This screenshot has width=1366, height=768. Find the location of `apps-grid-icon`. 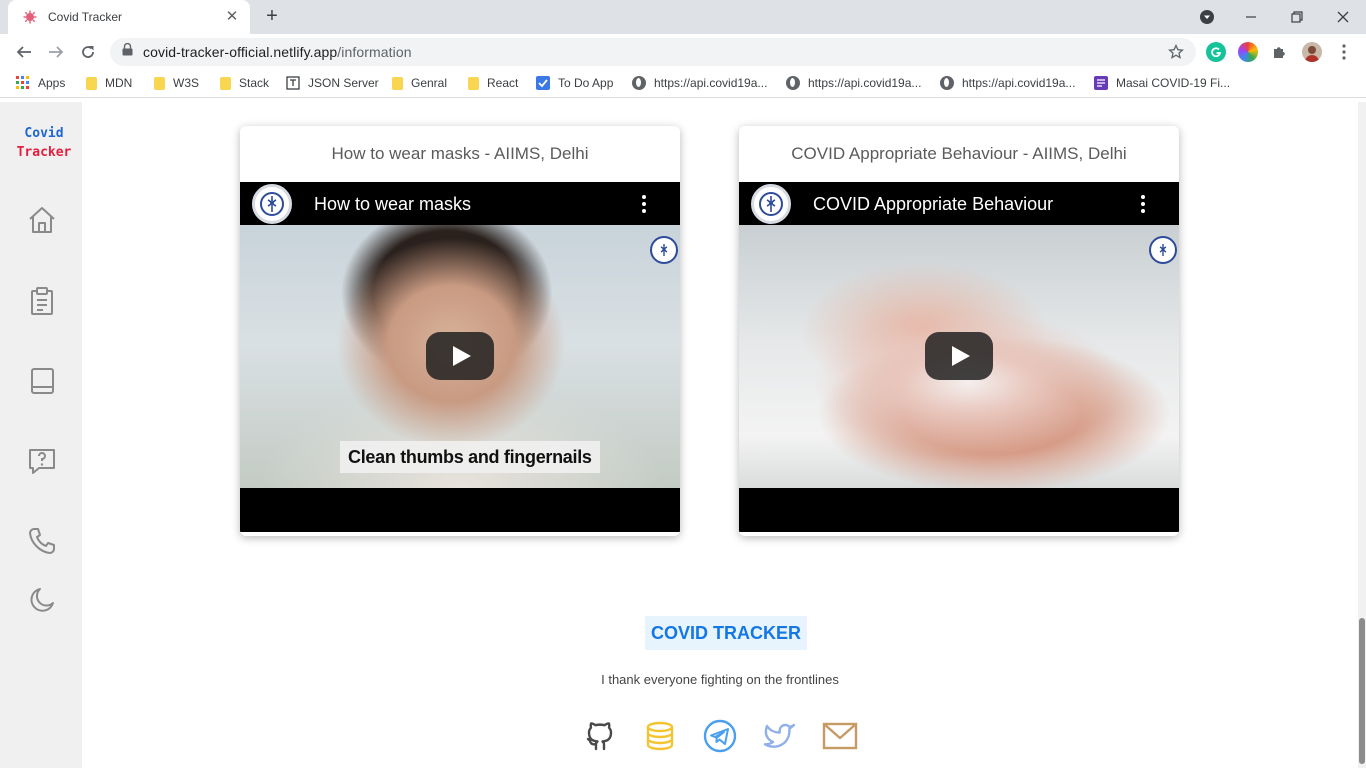

apps-grid-icon is located at coordinates (23, 83).